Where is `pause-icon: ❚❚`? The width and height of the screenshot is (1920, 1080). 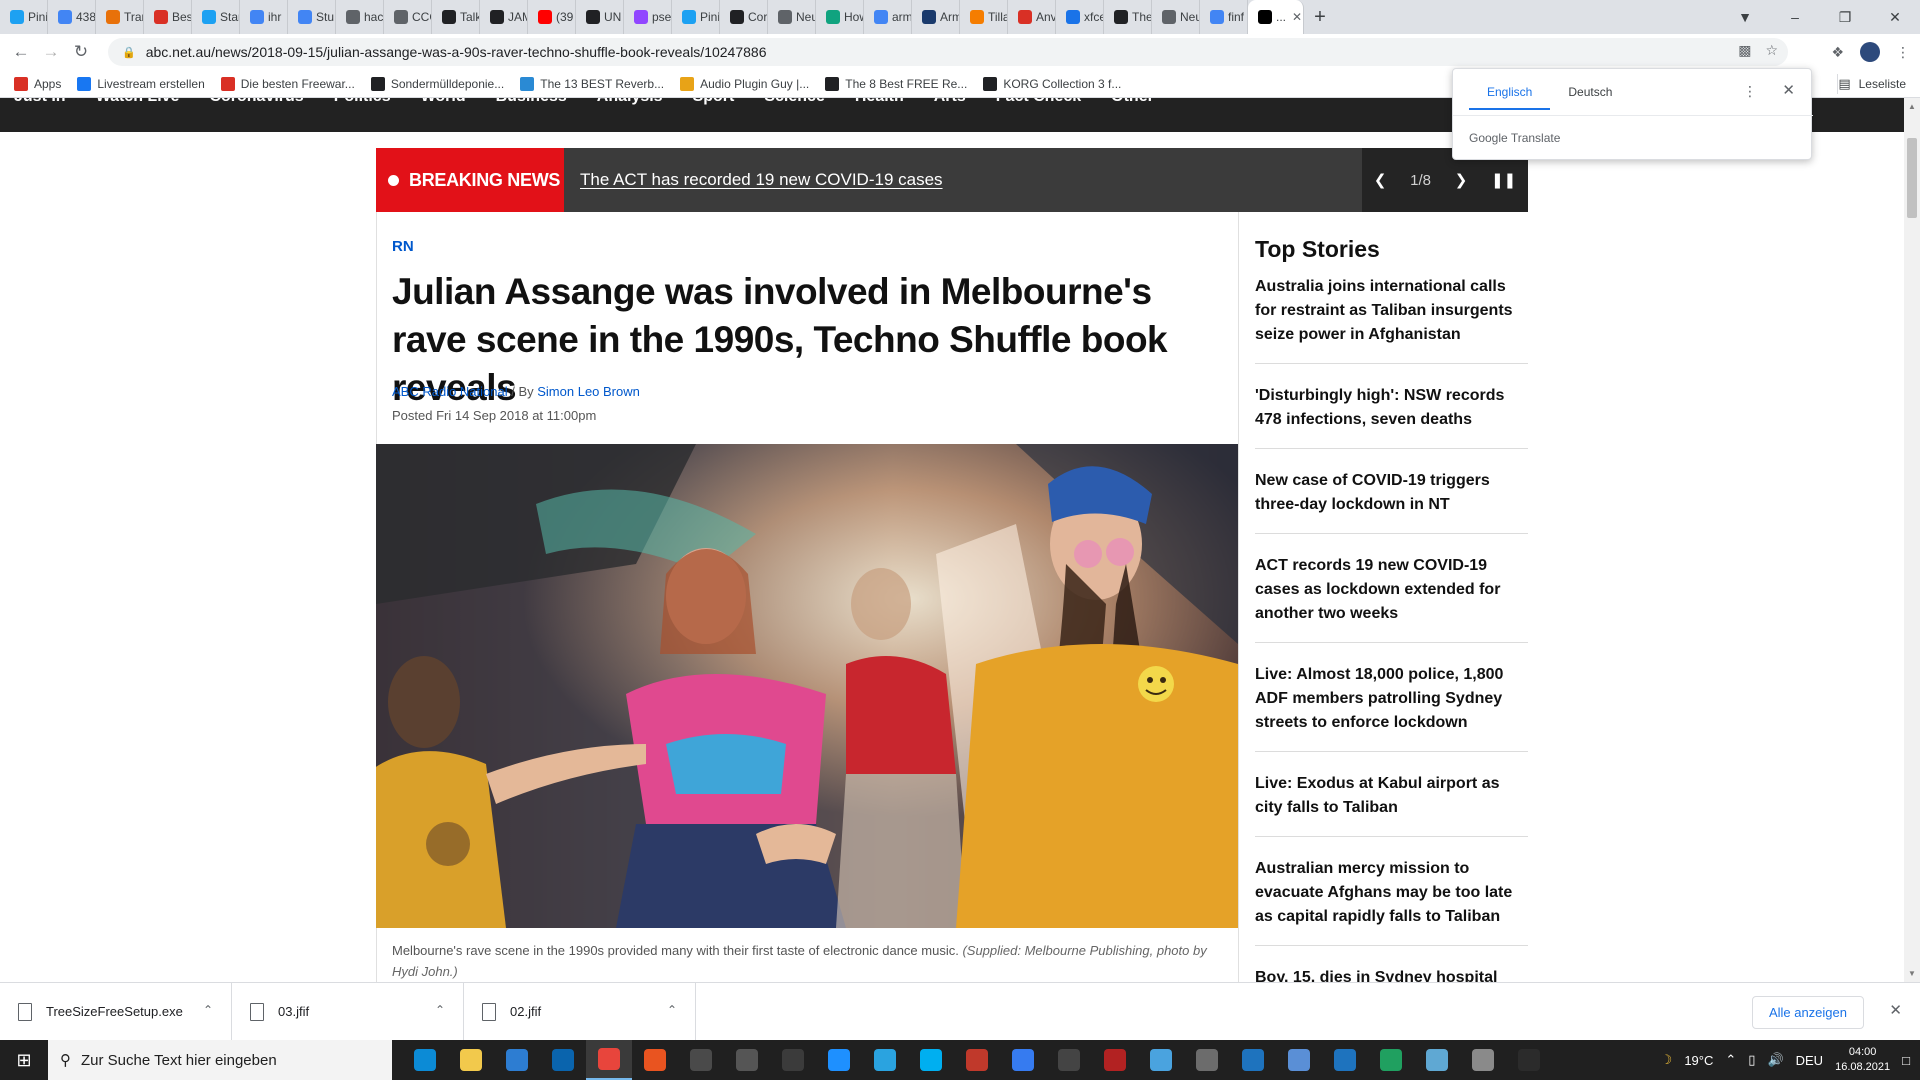 pause-icon: ❚❚ is located at coordinates (1503, 180).